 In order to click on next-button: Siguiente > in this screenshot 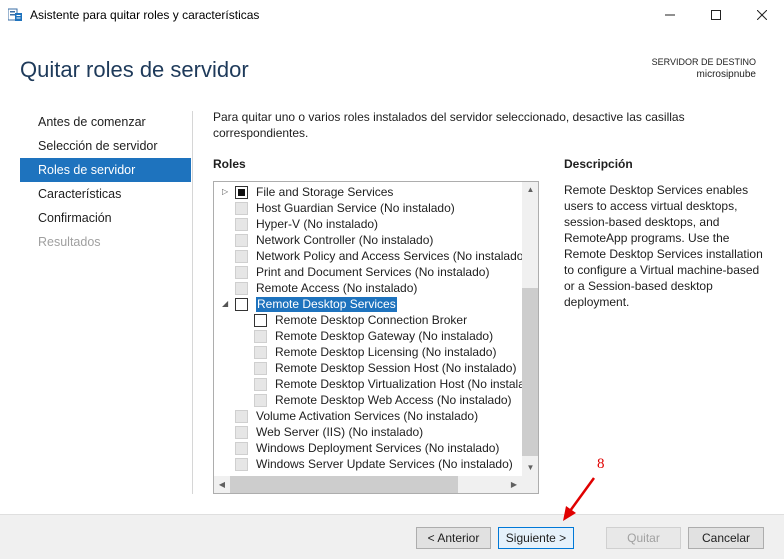, I will do `click(536, 538)`.